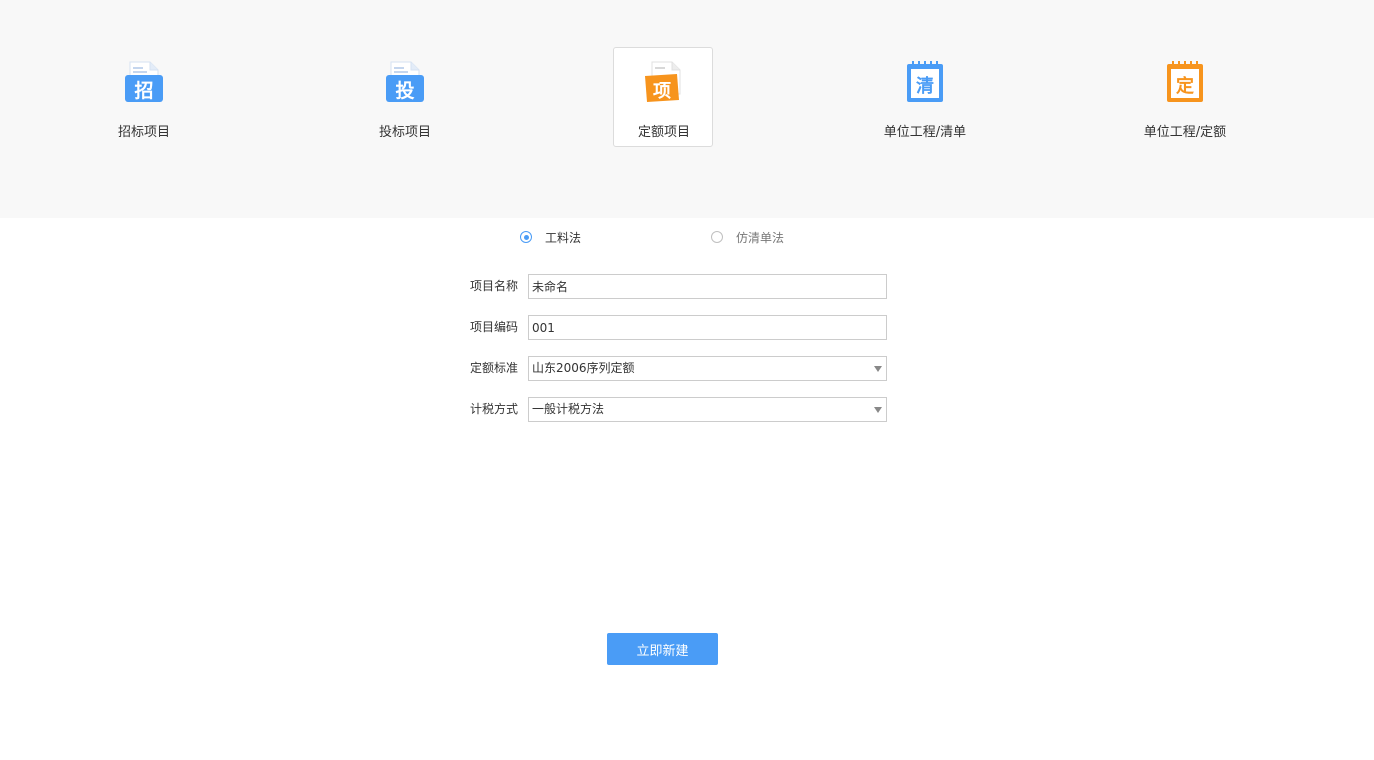  What do you see at coordinates (568, 409) in the screenshot?
I see `tax-method-value: 一般计税方法` at bounding box center [568, 409].